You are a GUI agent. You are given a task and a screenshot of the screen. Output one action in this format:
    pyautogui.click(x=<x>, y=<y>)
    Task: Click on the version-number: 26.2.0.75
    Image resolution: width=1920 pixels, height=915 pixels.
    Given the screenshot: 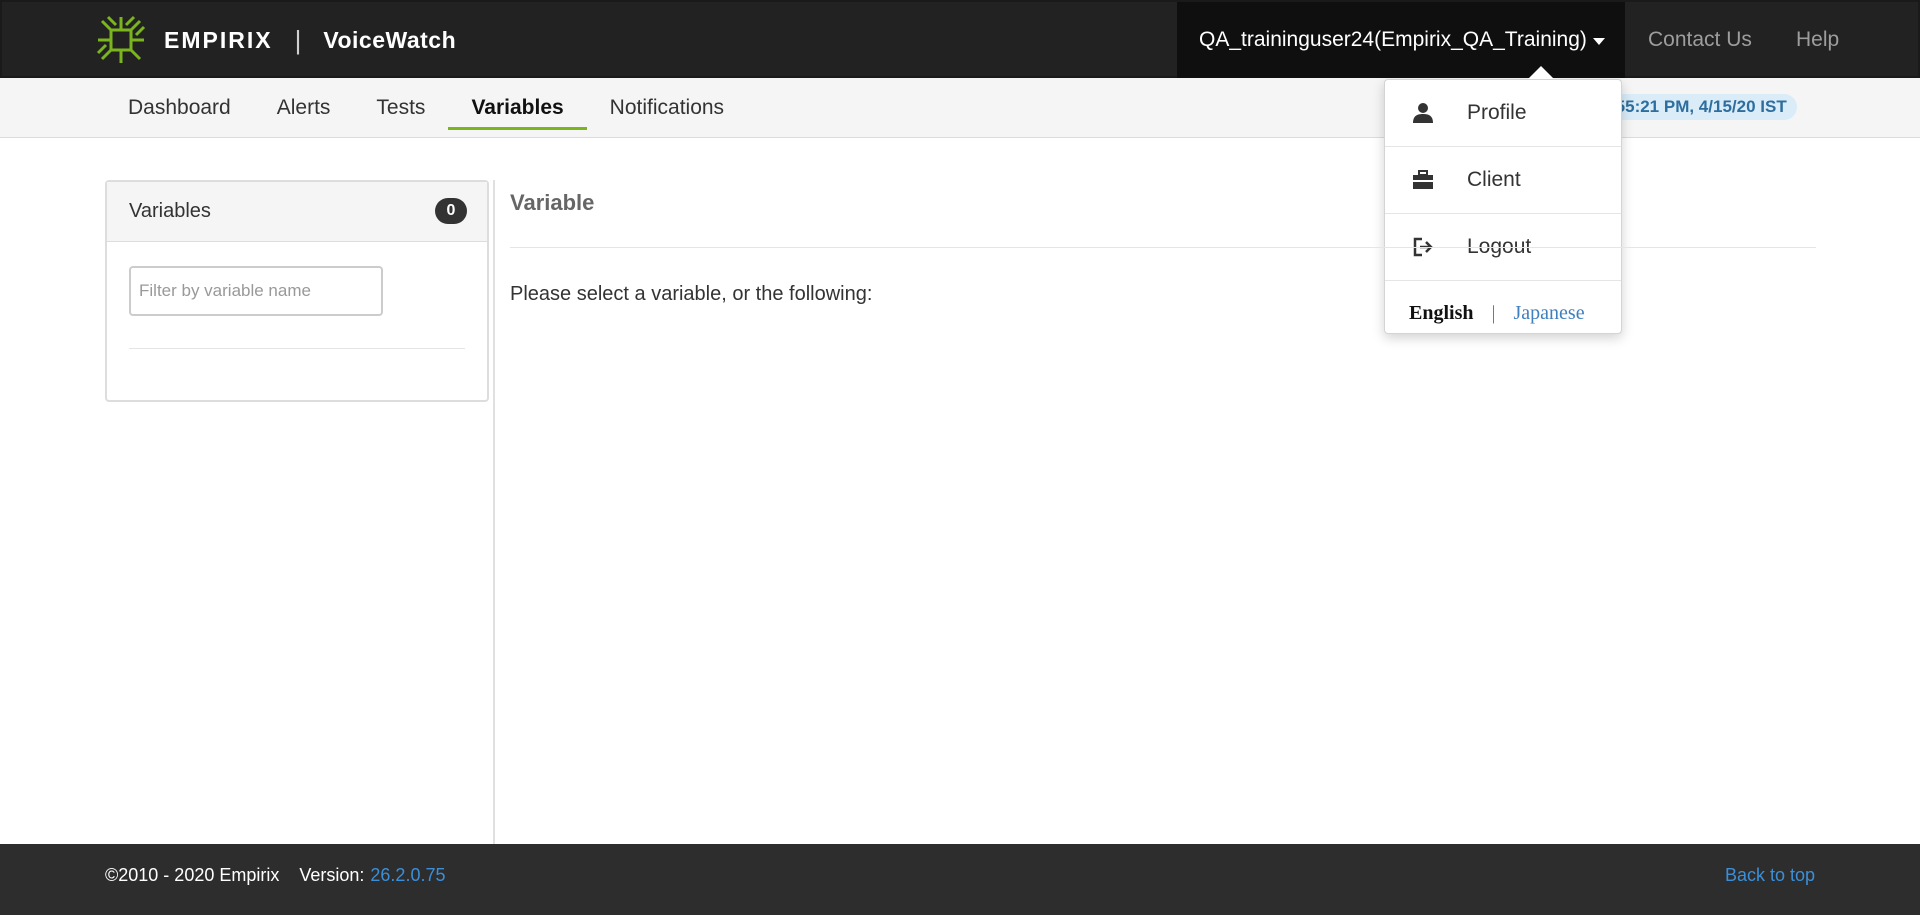 What is the action you would take?
    pyautogui.click(x=408, y=874)
    